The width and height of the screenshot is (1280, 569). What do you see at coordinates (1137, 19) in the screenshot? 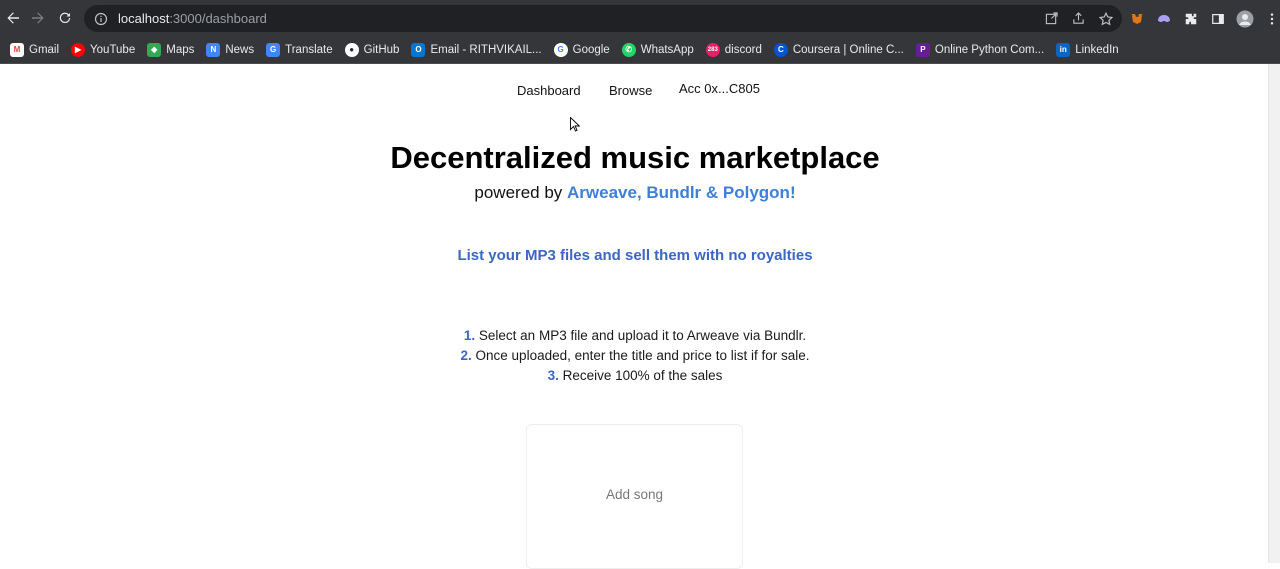
I see `metamask-icon` at bounding box center [1137, 19].